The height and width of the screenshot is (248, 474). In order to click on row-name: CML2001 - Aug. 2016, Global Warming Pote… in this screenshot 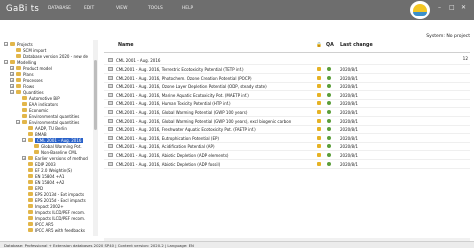, I will do `click(204, 121)`.